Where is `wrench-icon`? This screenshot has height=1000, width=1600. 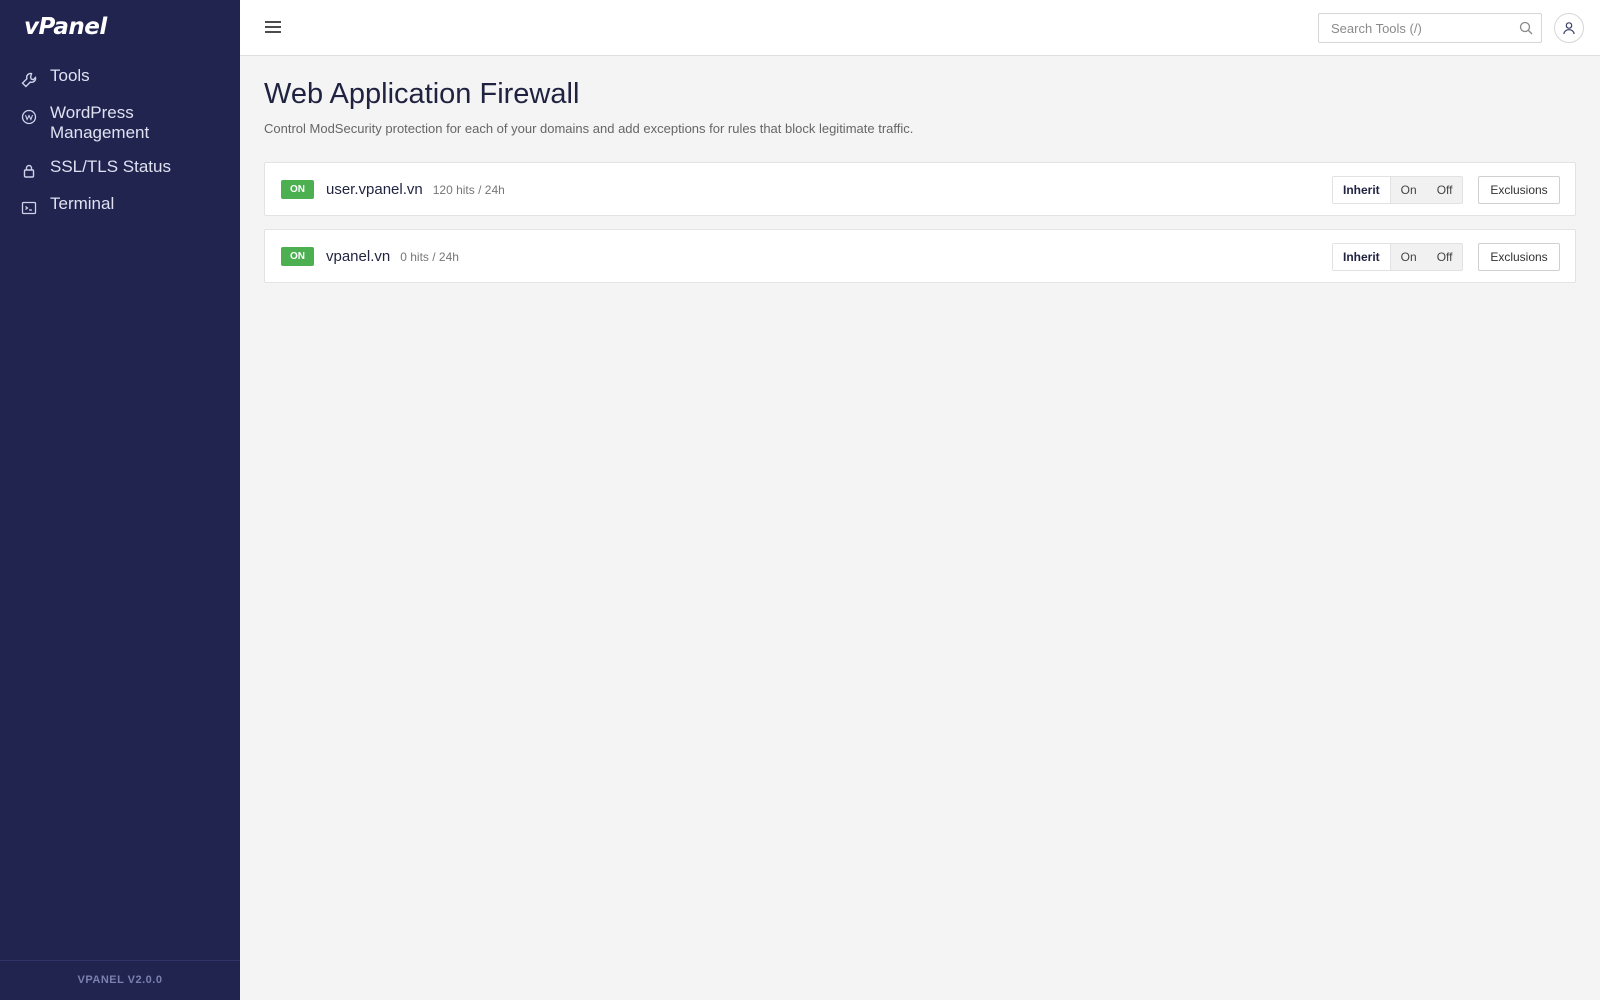
wrench-icon is located at coordinates (29, 80).